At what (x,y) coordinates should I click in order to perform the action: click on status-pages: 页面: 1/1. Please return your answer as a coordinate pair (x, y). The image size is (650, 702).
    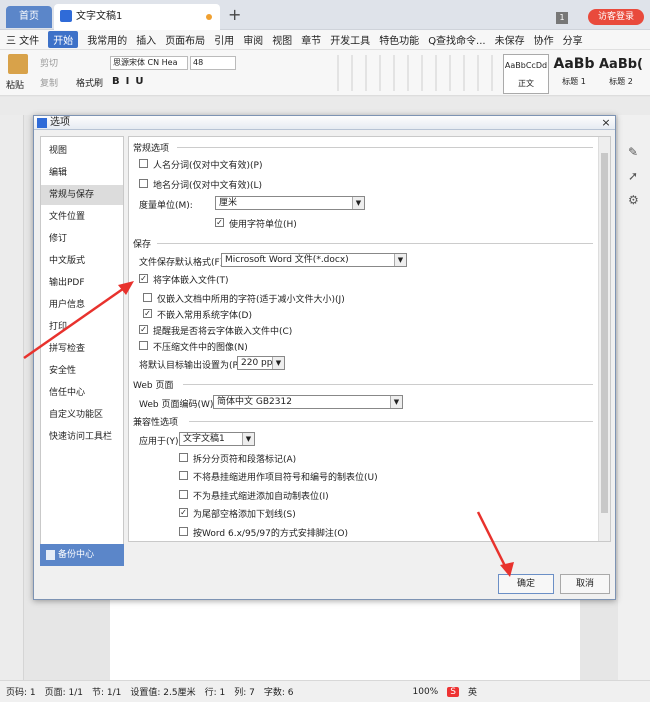
    Looking at the image, I should click on (64, 693).